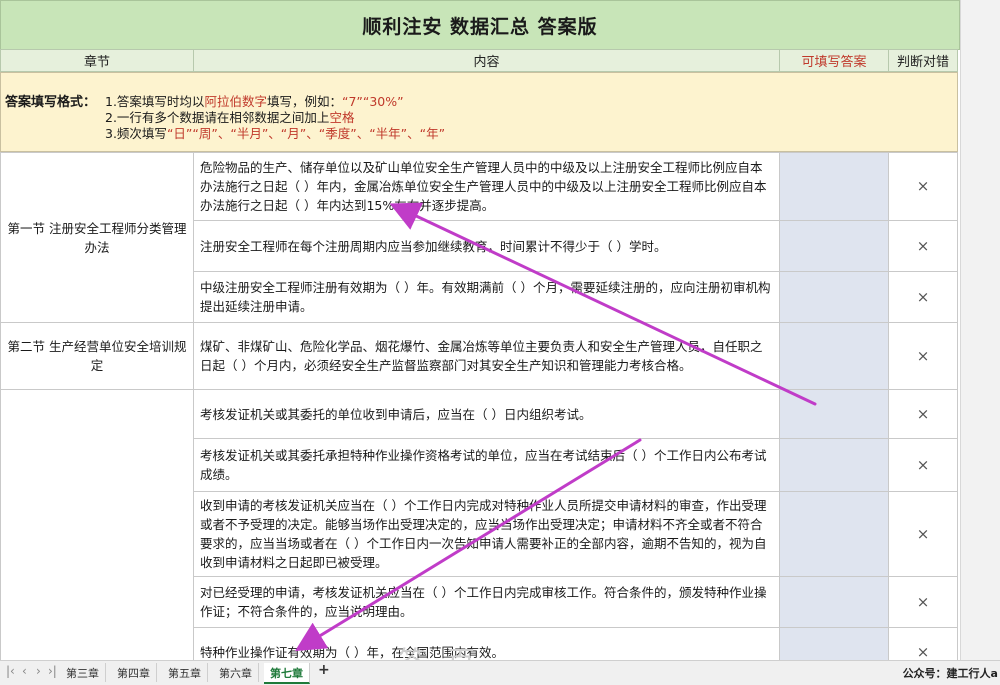 The image size is (1000, 685). What do you see at coordinates (923, 356) in the screenshot?
I see `judge-cell-4: ×` at bounding box center [923, 356].